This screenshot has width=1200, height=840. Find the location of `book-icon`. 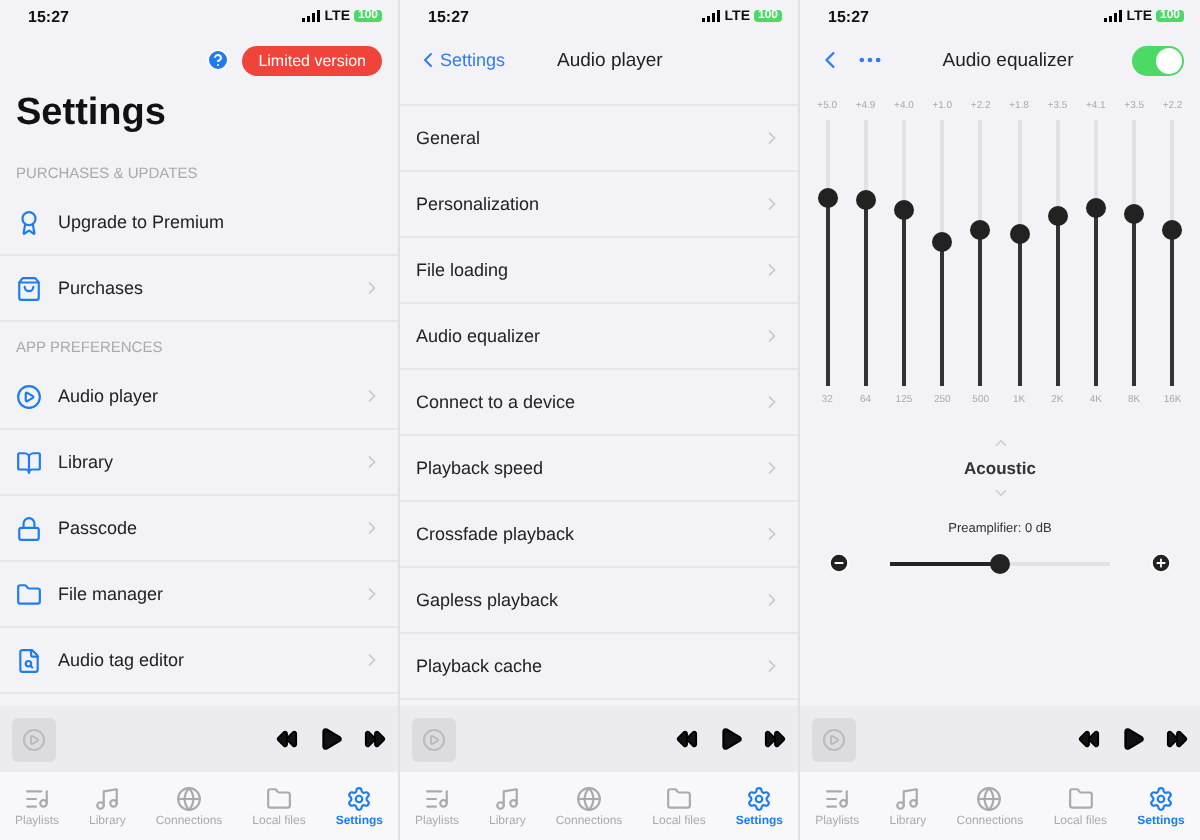

book-icon is located at coordinates (29, 462).